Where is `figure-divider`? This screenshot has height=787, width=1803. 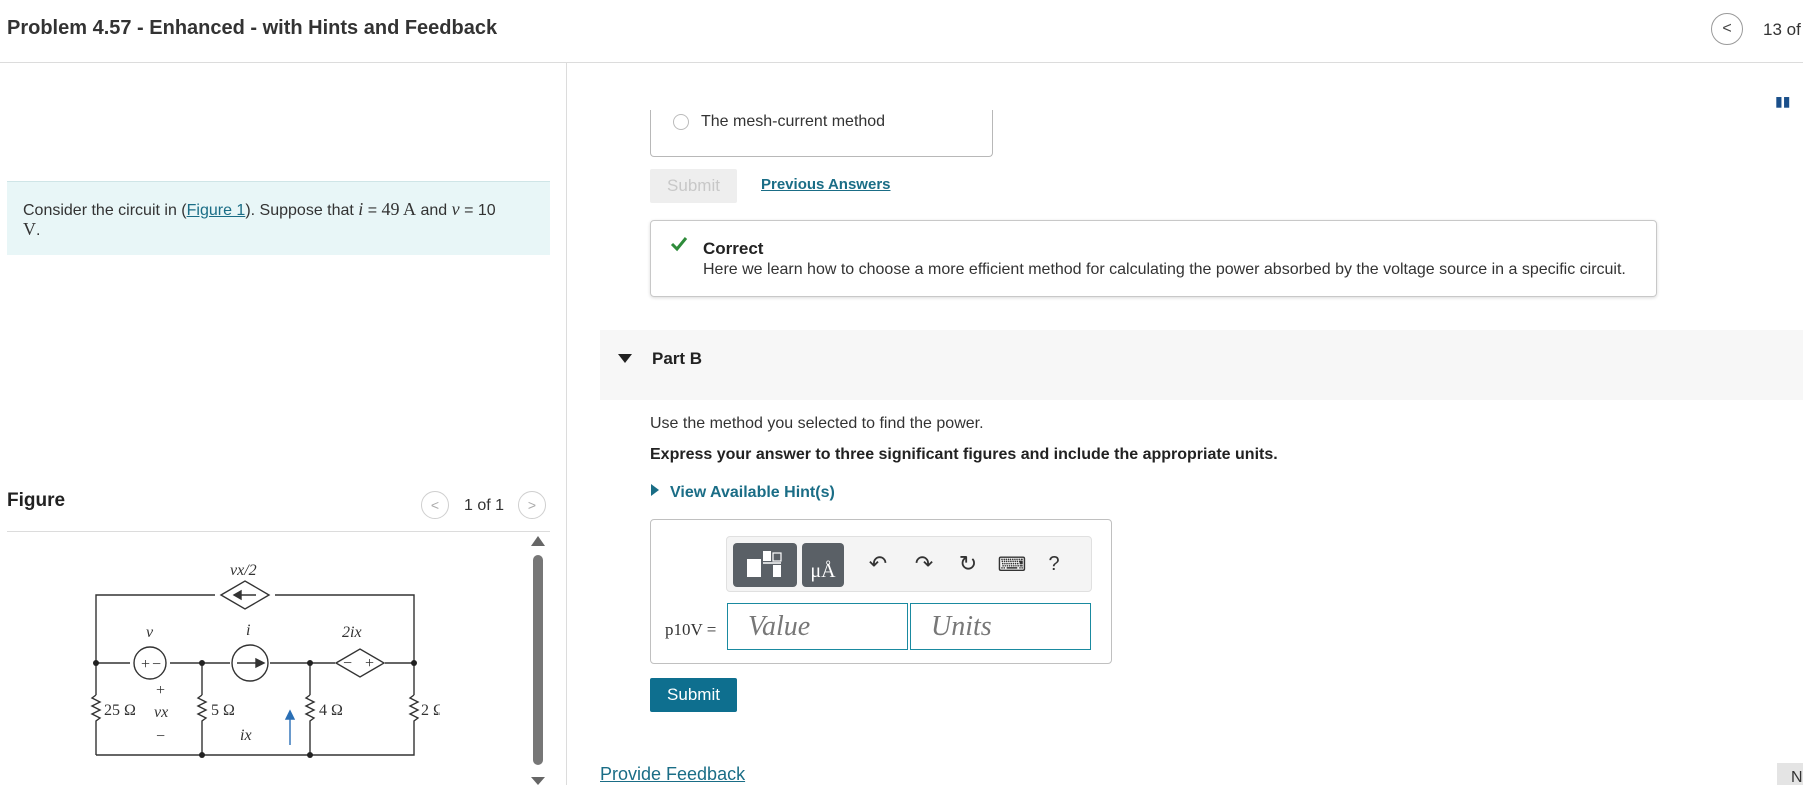 figure-divider is located at coordinates (278, 531).